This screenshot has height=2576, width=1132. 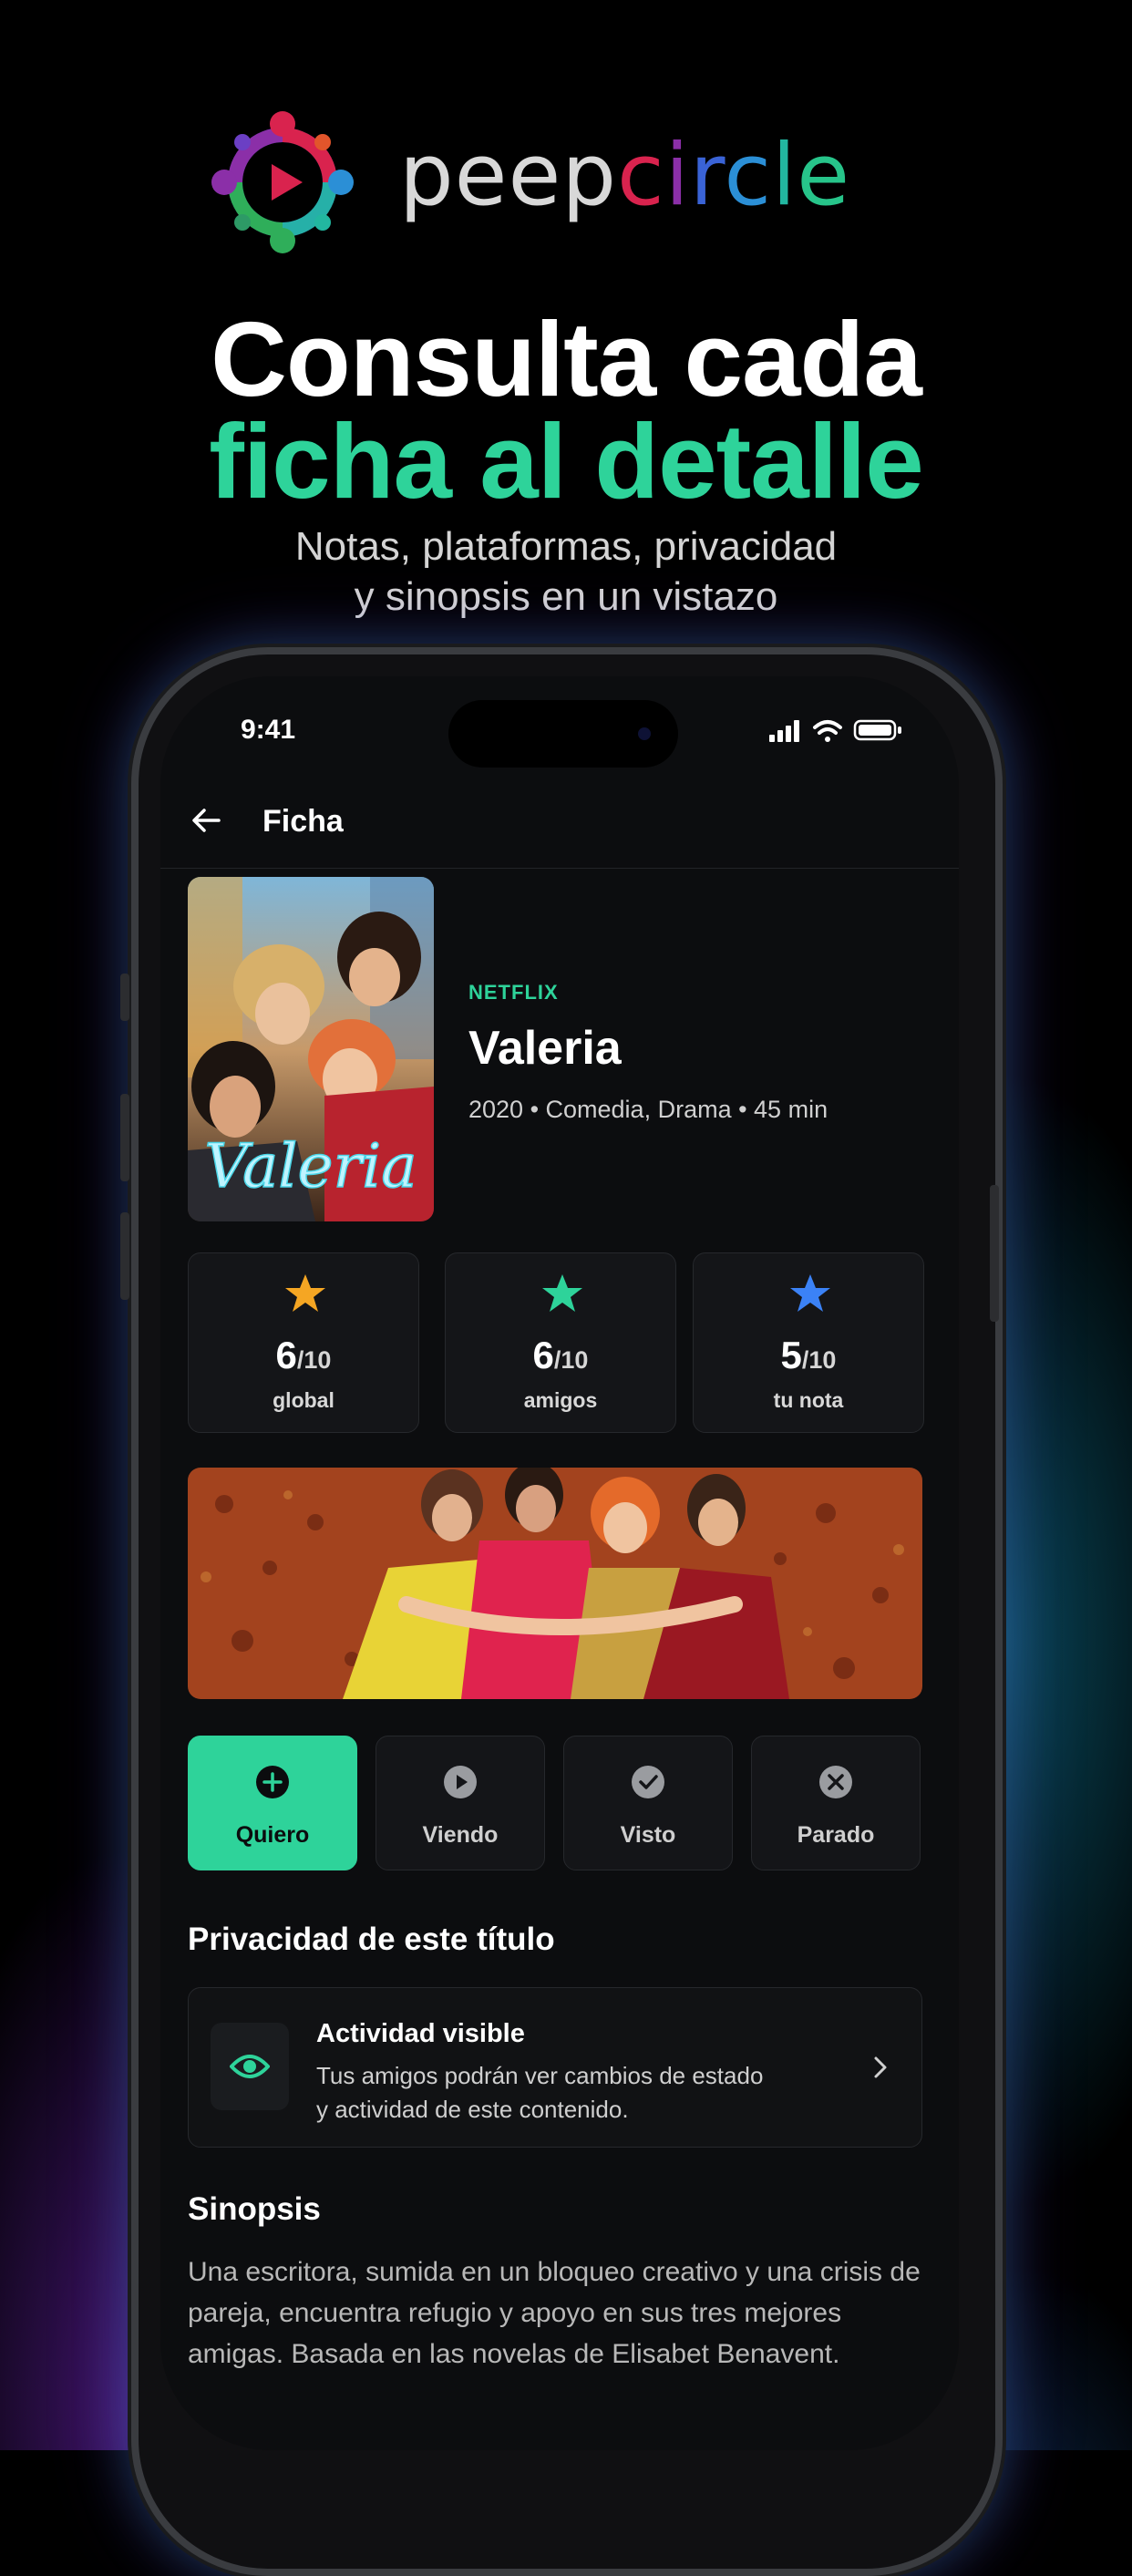 I want to click on headline-line1: Consulta cada, so click(x=566, y=359).